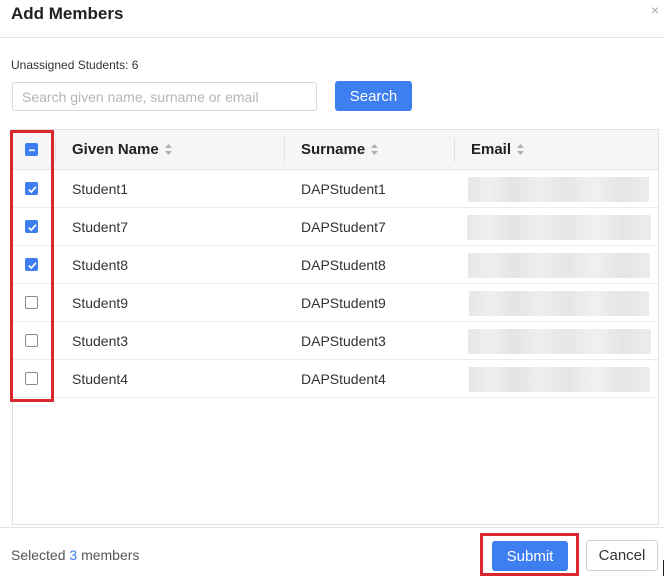 Image resolution: width=665 pixels, height=586 pixels. What do you see at coordinates (343, 379) in the screenshot?
I see `cell-surname: DAPStudent4` at bounding box center [343, 379].